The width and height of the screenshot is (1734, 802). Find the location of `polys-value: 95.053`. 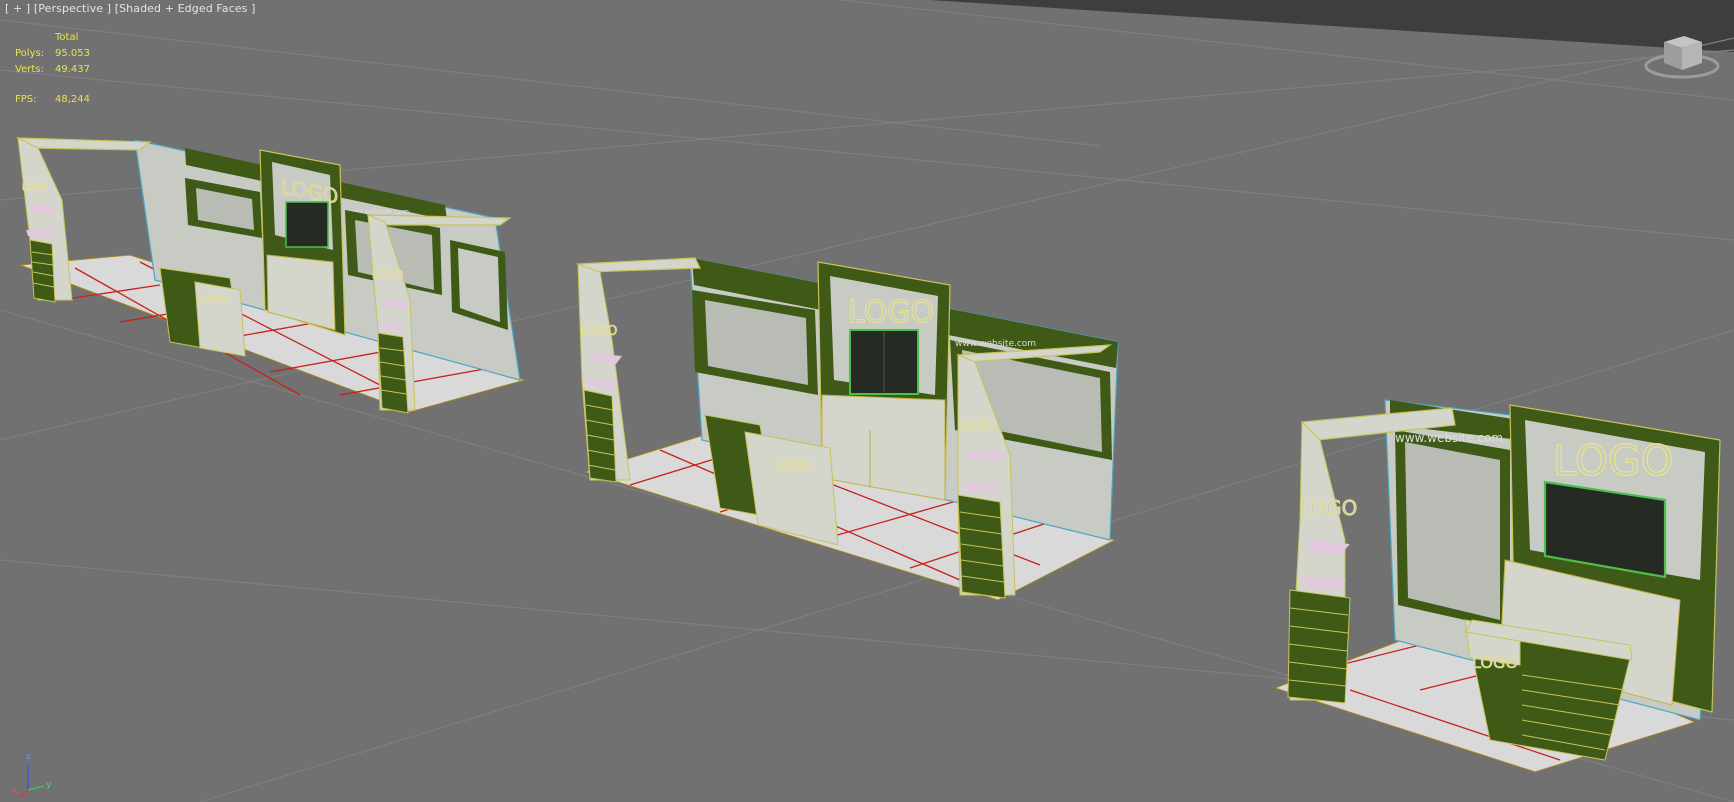

polys-value: 95.053 is located at coordinates (72, 53).